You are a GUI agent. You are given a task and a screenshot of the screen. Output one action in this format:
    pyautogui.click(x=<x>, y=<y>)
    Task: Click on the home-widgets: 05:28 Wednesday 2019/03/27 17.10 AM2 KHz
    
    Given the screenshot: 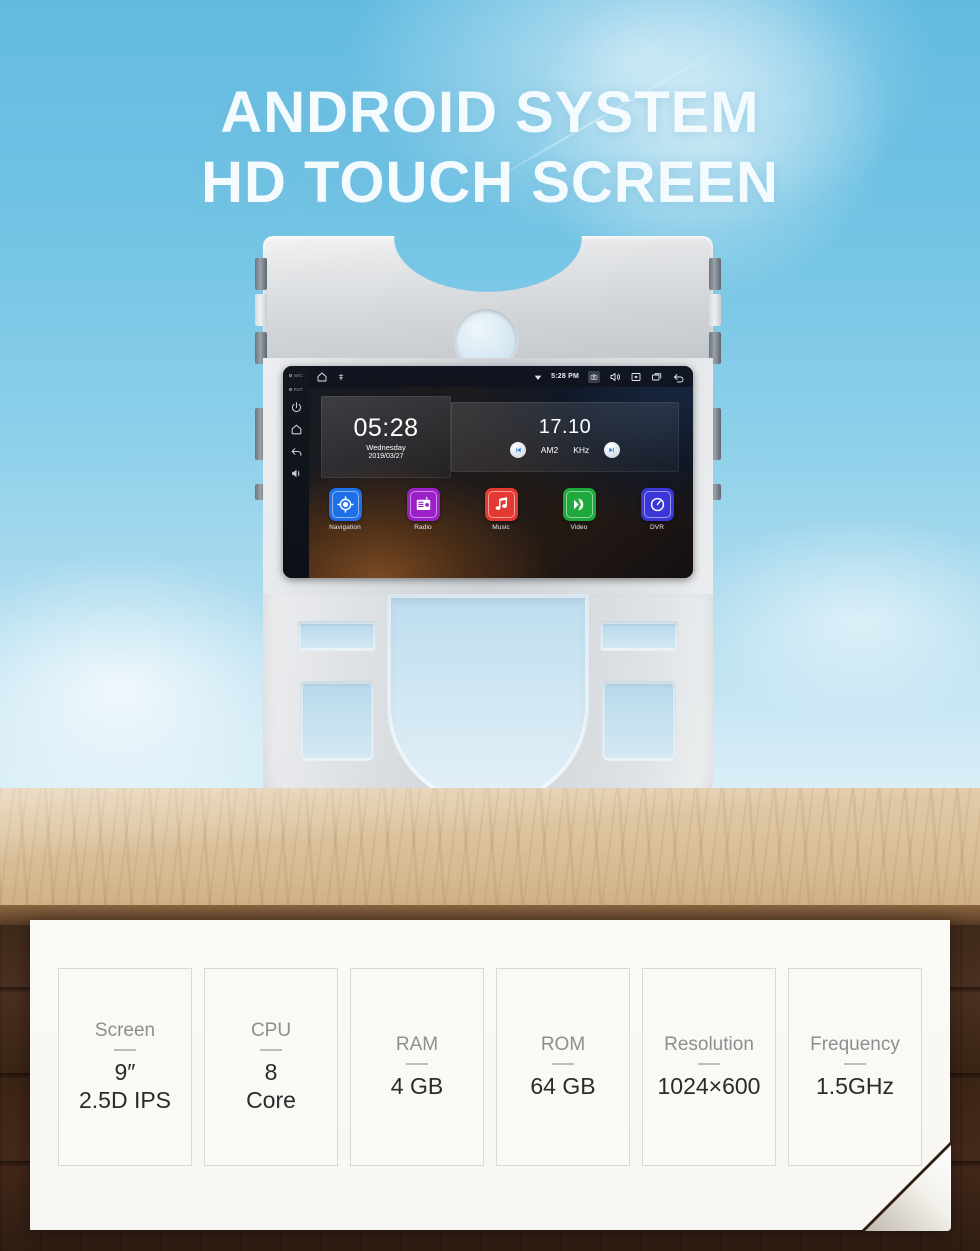 What is the action you would take?
    pyautogui.click(x=501, y=437)
    